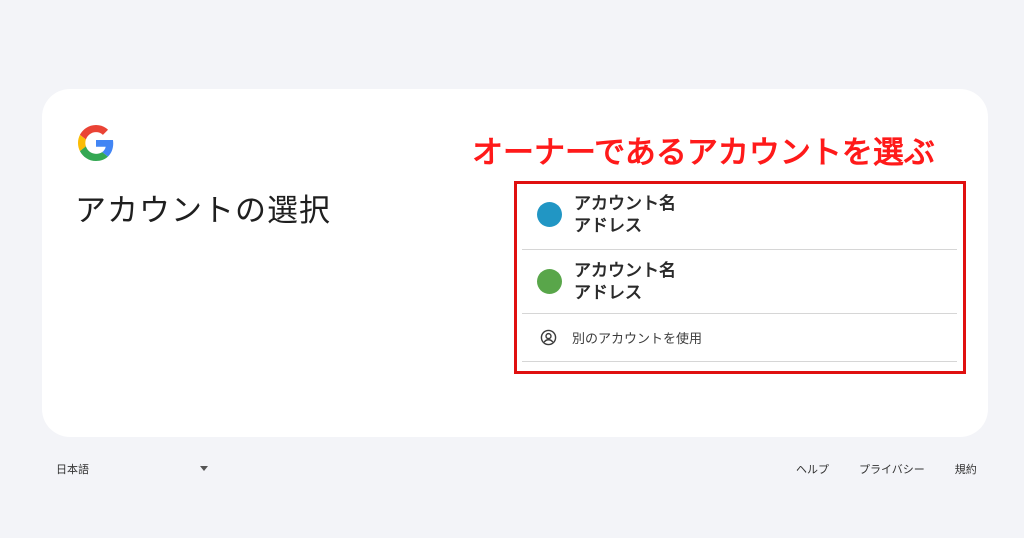 This screenshot has height=538, width=1024. Describe the element at coordinates (96, 143) in the screenshot. I see `google-logo-icon` at that location.